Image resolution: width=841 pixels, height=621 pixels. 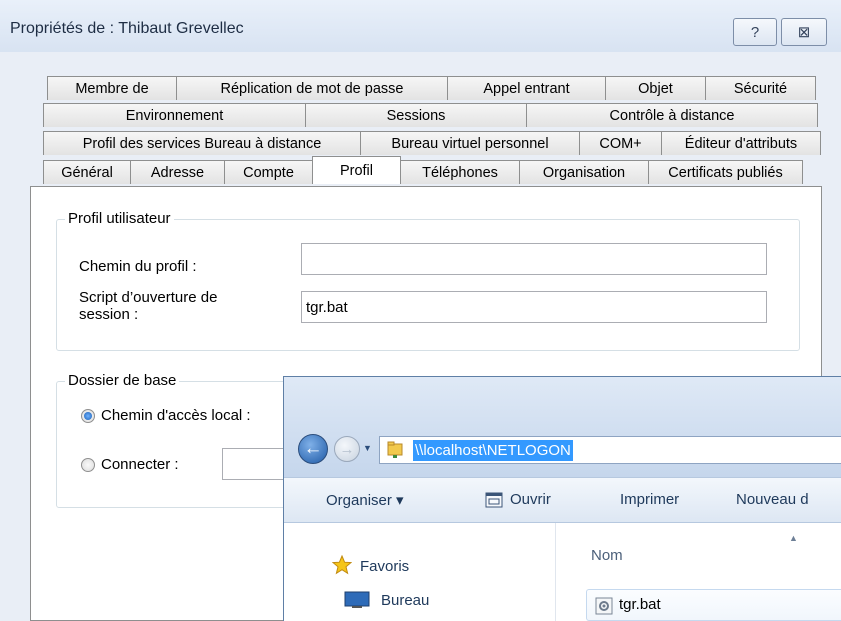 I want to click on file-name: tgr.bat, so click(x=640, y=604).